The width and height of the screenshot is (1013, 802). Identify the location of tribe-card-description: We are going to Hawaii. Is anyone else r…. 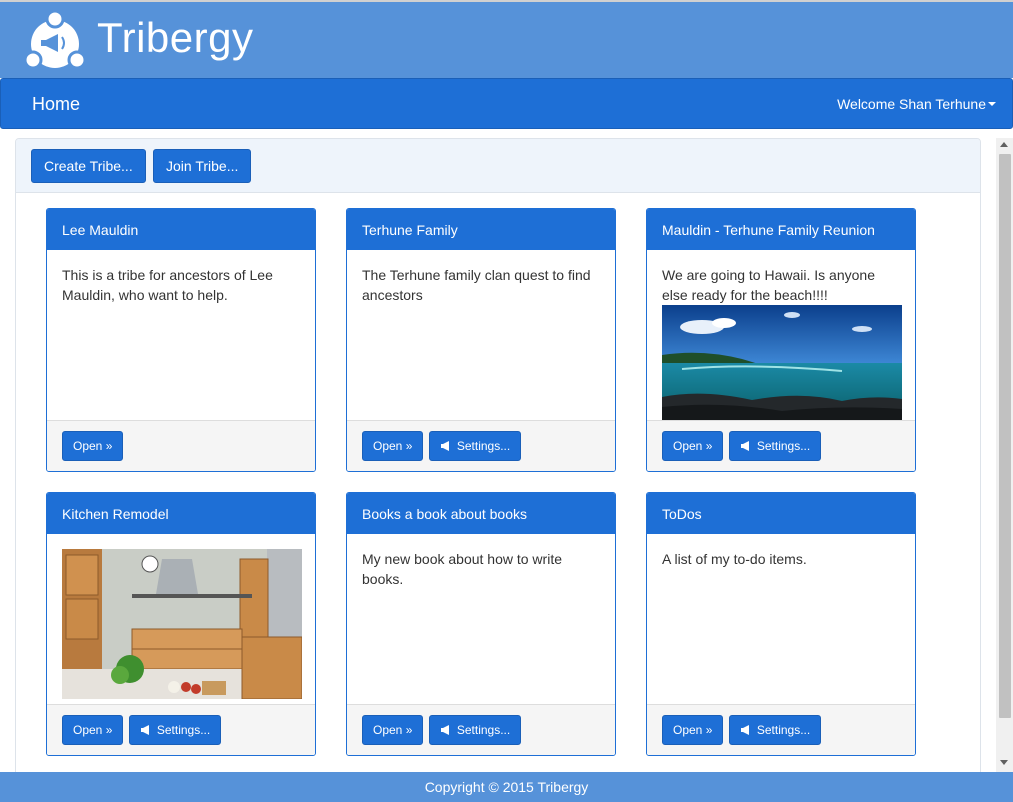
(768, 285).